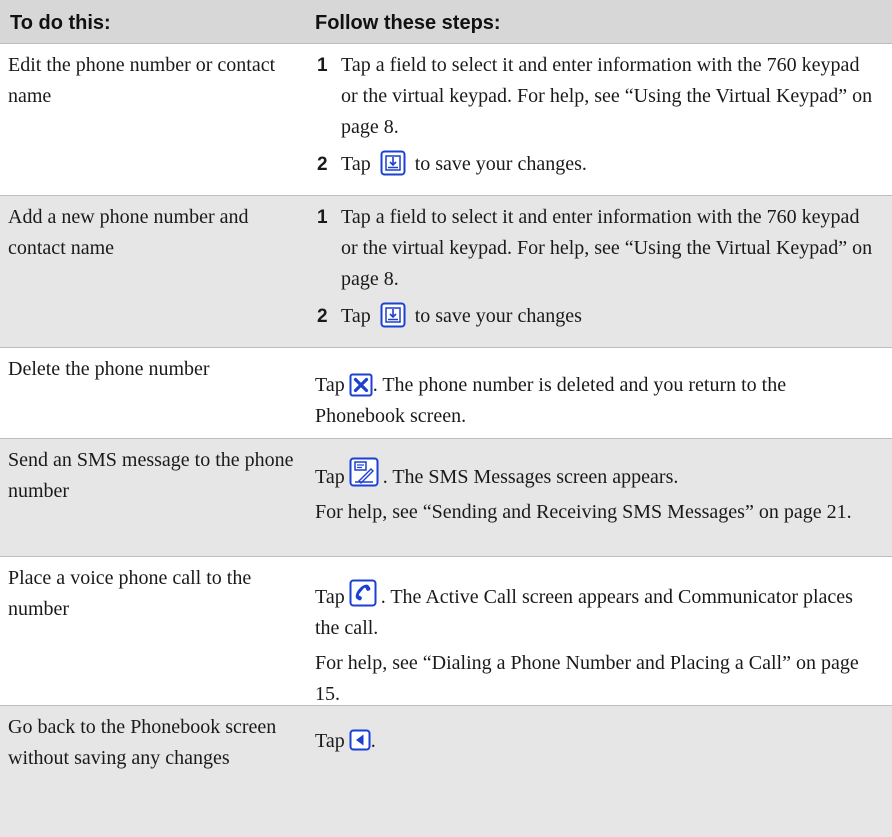 This screenshot has width=892, height=837. I want to click on step-text-post: to save your changes, so click(498, 316).